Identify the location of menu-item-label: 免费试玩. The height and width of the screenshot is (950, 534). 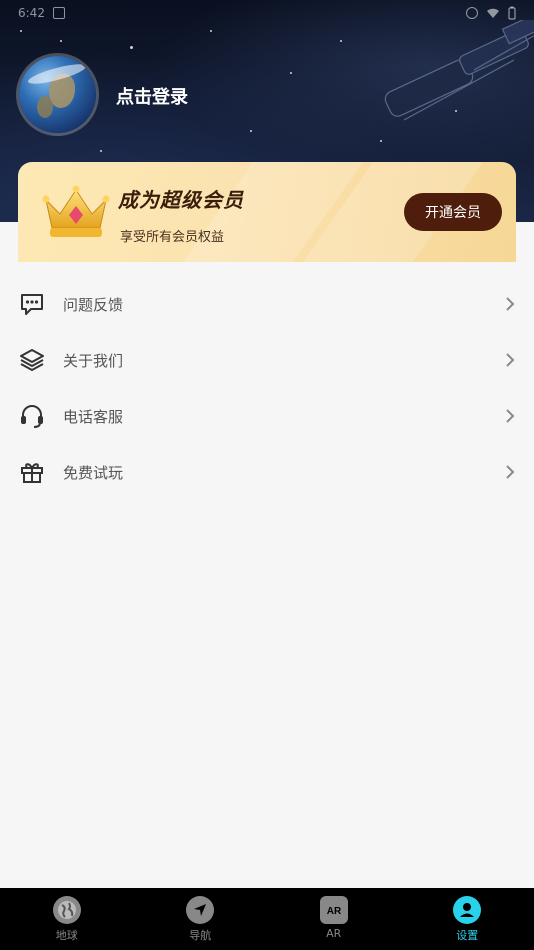
(93, 472).